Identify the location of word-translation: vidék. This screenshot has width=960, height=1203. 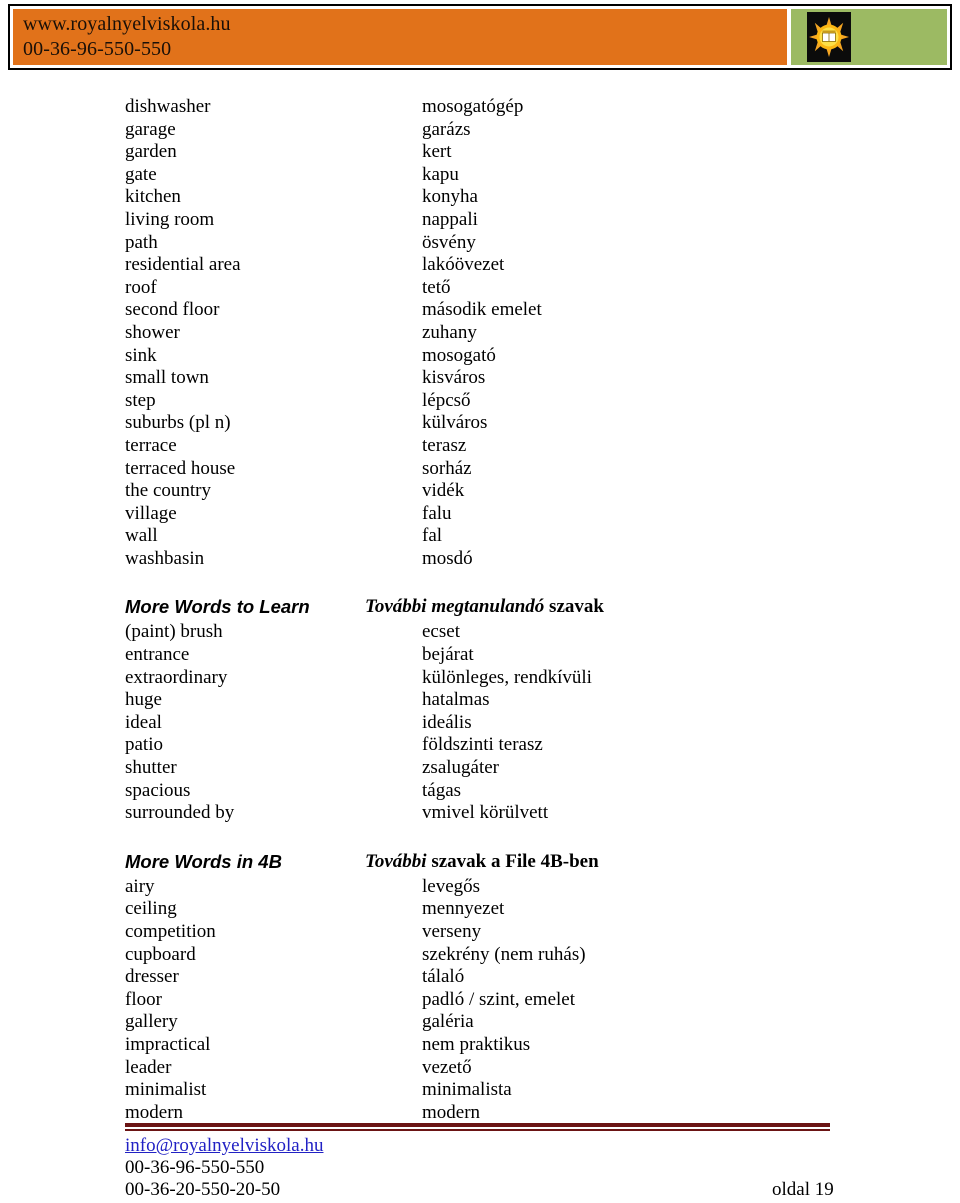
(443, 491).